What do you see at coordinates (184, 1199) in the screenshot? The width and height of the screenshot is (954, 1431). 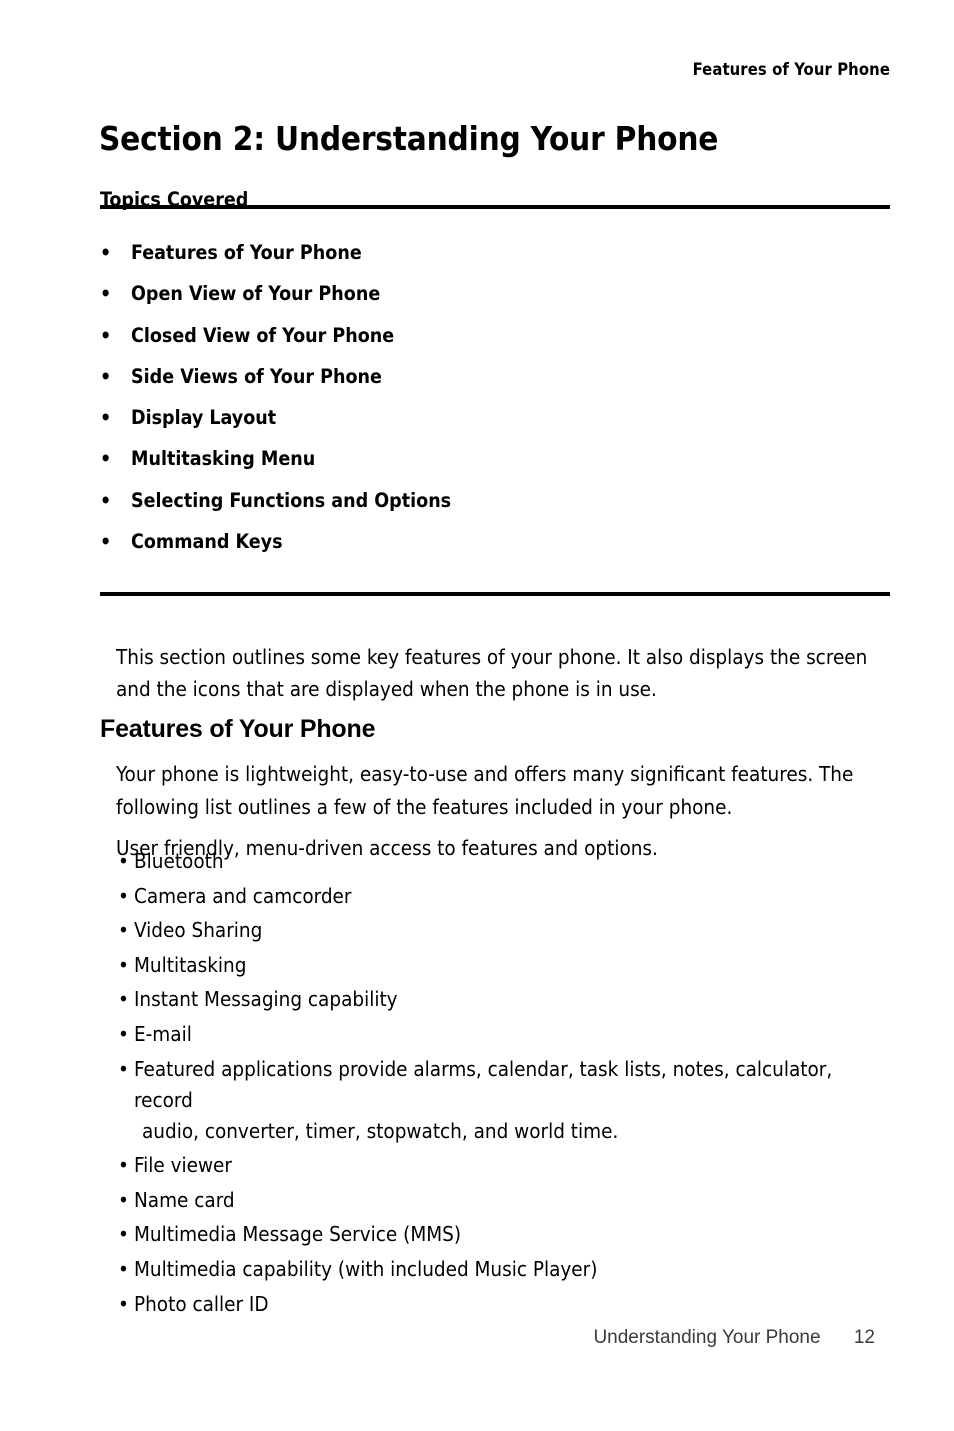 I see `feature-label: Name card` at bounding box center [184, 1199].